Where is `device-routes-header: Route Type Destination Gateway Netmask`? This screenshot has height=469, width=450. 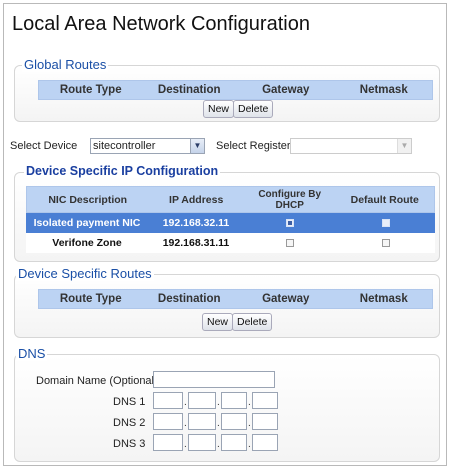
device-routes-header: Route Type Destination Gateway Netmask is located at coordinates (235, 299).